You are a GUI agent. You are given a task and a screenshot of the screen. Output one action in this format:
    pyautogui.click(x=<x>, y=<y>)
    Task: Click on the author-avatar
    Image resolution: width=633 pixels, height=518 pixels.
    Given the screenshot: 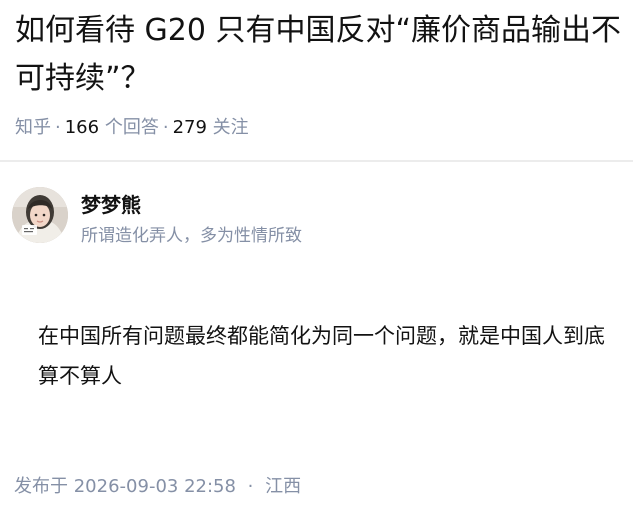 What is the action you would take?
    pyautogui.click(x=40, y=215)
    